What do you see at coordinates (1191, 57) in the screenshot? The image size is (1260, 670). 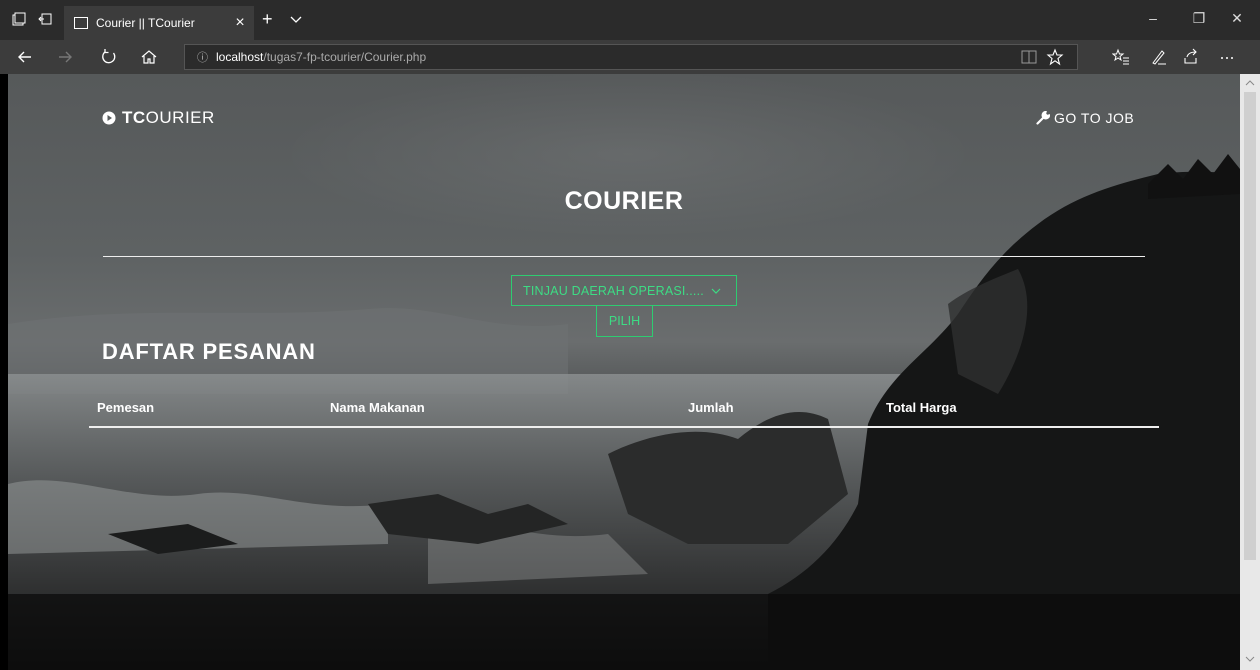 I see `share-icon` at bounding box center [1191, 57].